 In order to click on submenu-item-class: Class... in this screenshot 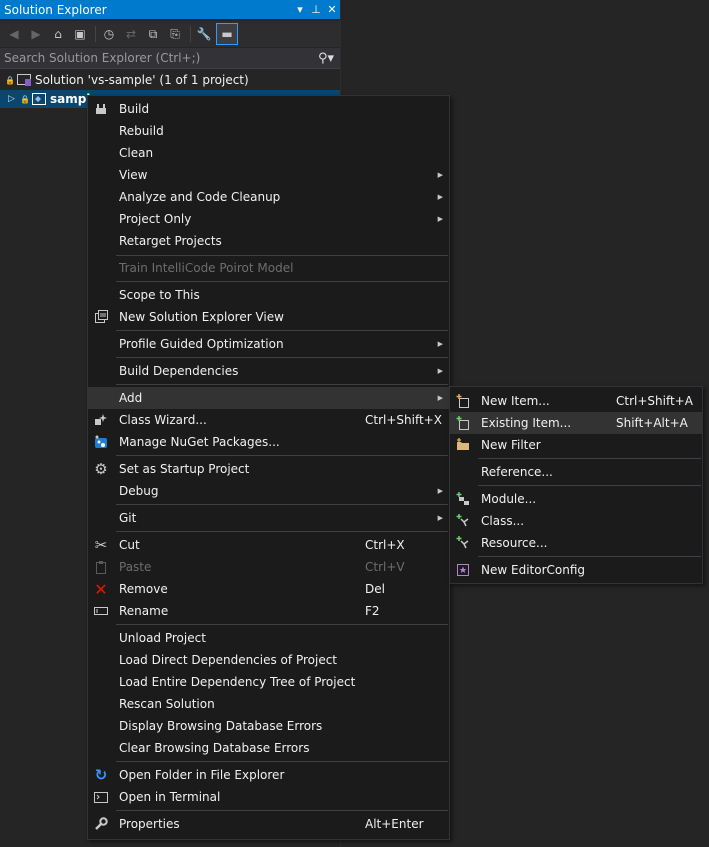, I will do `click(576, 521)`.